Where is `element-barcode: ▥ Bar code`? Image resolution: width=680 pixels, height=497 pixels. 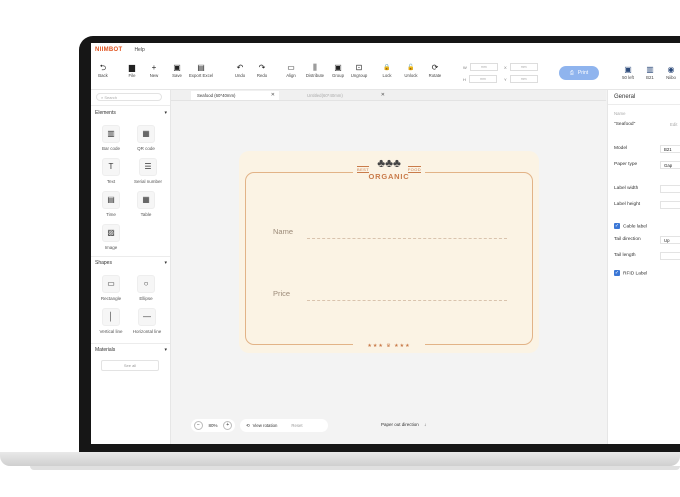
element-barcode: ▥ Bar code is located at coordinates (111, 138).